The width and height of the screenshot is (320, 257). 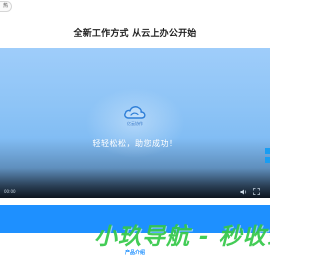 I want to click on watermark-text: 小玖导航 - 秒收录, so click(x=182, y=237).